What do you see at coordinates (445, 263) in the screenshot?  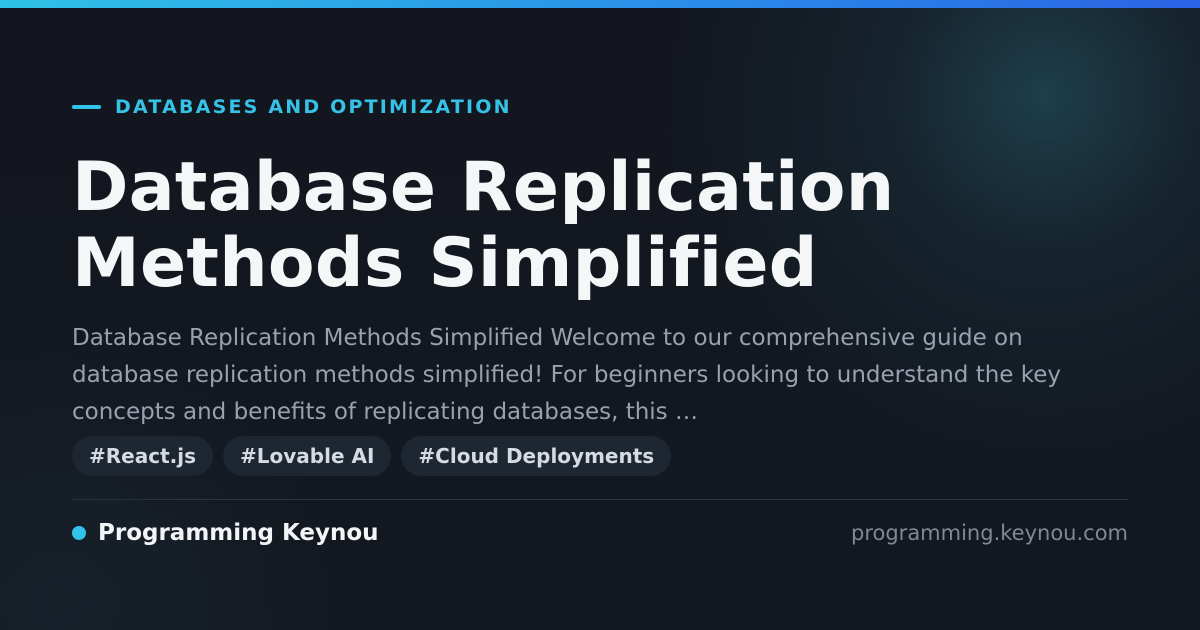 I see `title-line-2: Methods Simplified` at bounding box center [445, 263].